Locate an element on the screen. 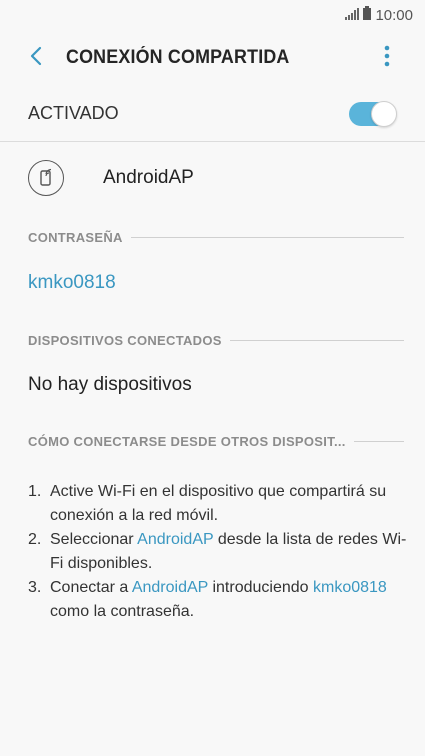 The width and height of the screenshot is (425, 756). back-arrow-icon is located at coordinates (36, 58).